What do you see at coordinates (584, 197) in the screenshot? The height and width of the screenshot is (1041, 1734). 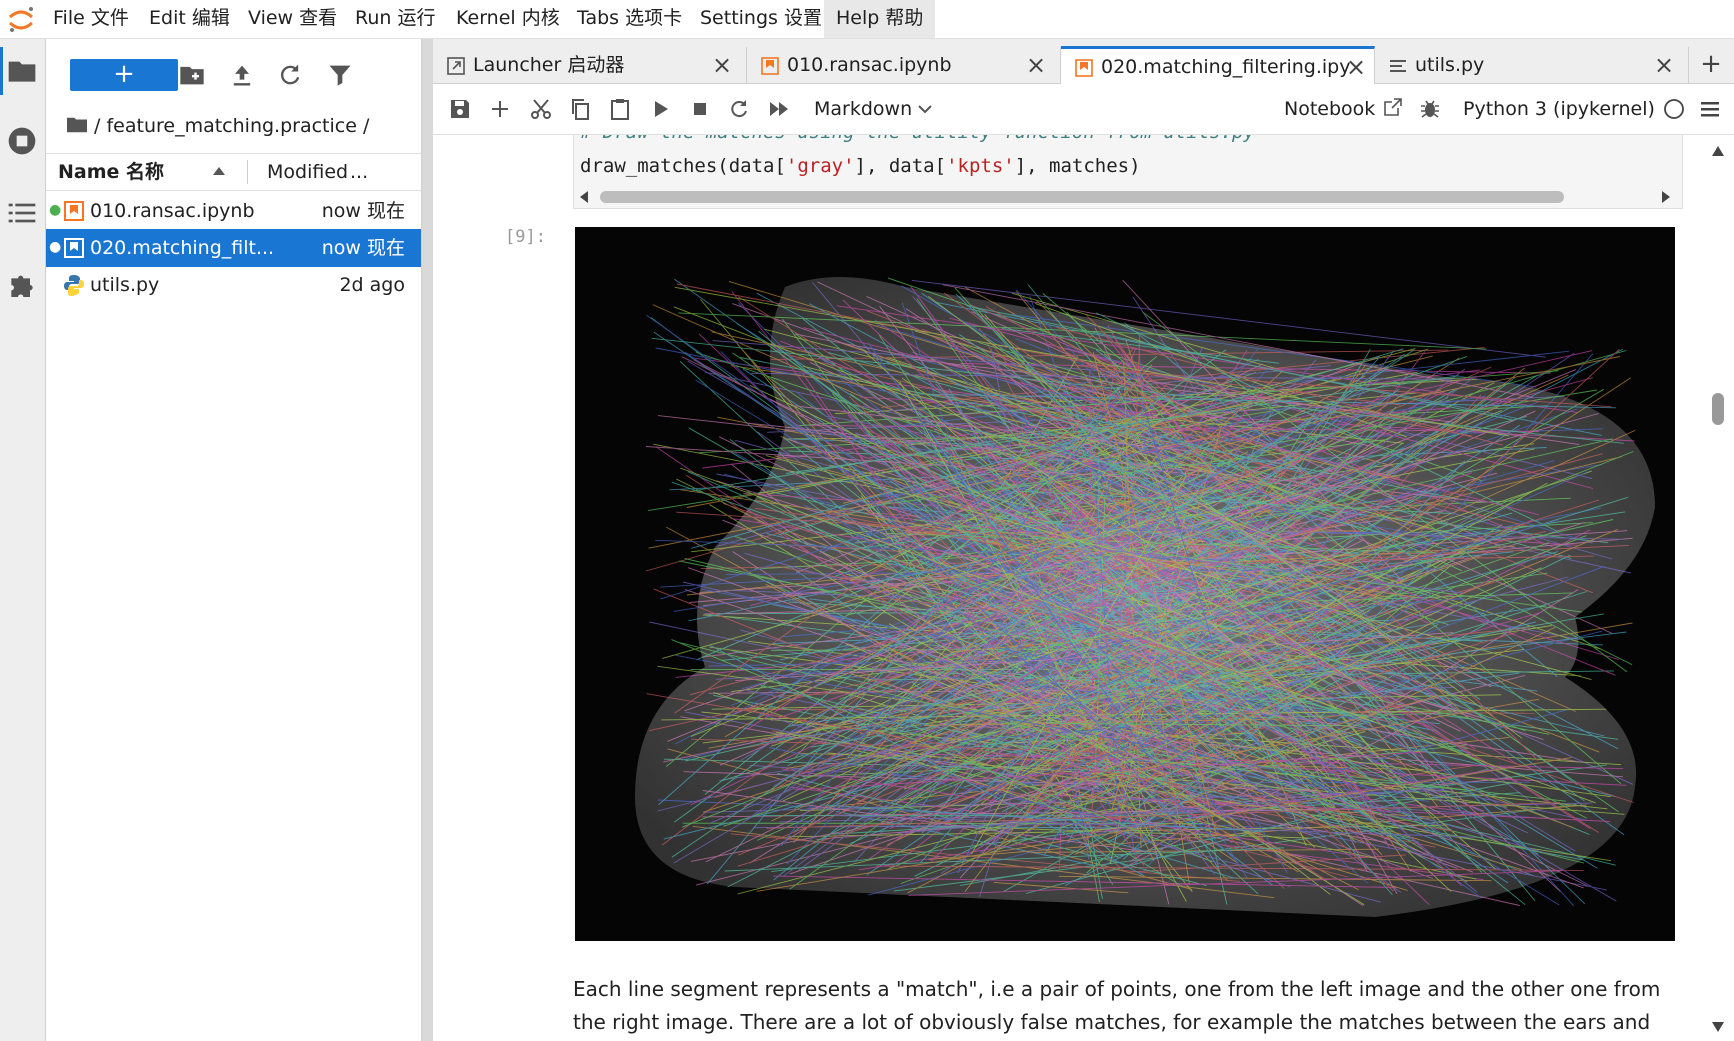 I see `scroll-left-icon` at bounding box center [584, 197].